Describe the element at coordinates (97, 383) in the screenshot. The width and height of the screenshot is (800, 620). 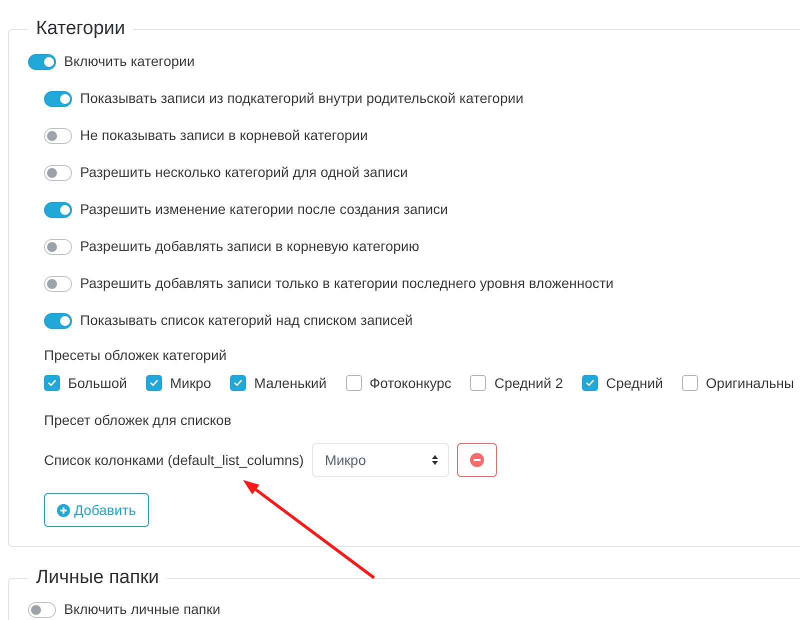
I see `checkbox-label: Большой` at that location.